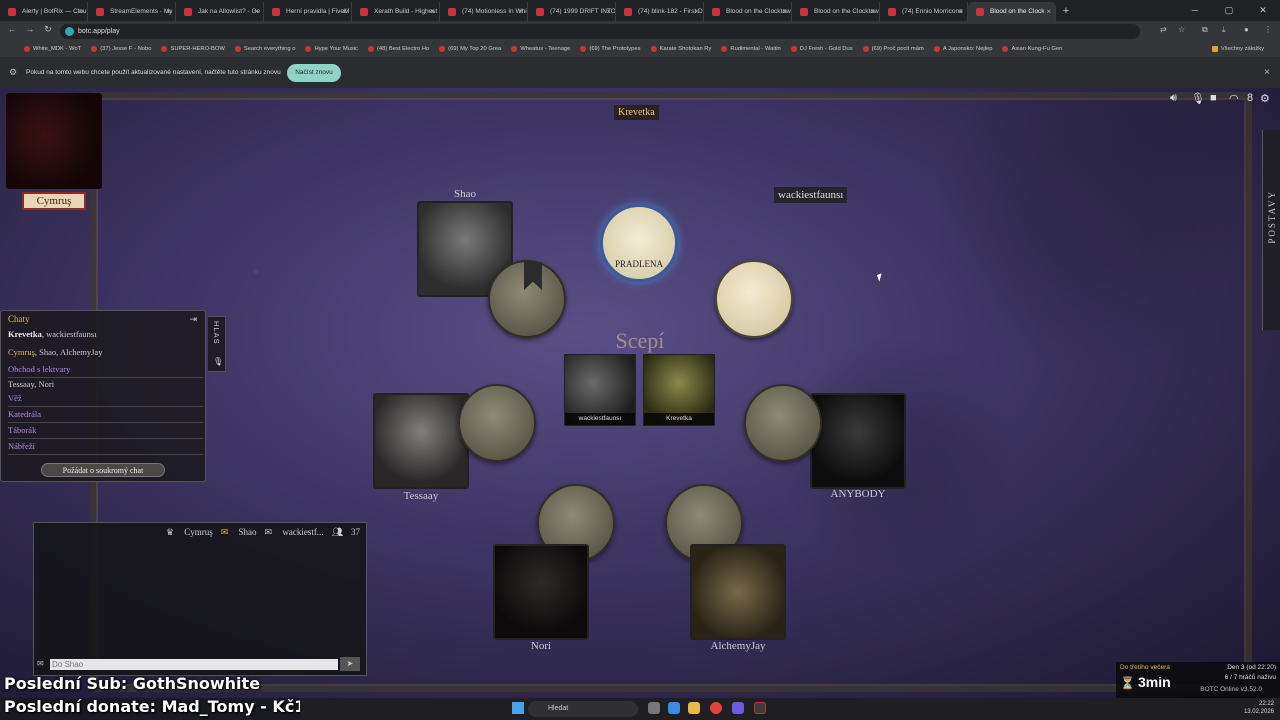  What do you see at coordinates (518, 708) in the screenshot?
I see `windows-start-icon` at bounding box center [518, 708].